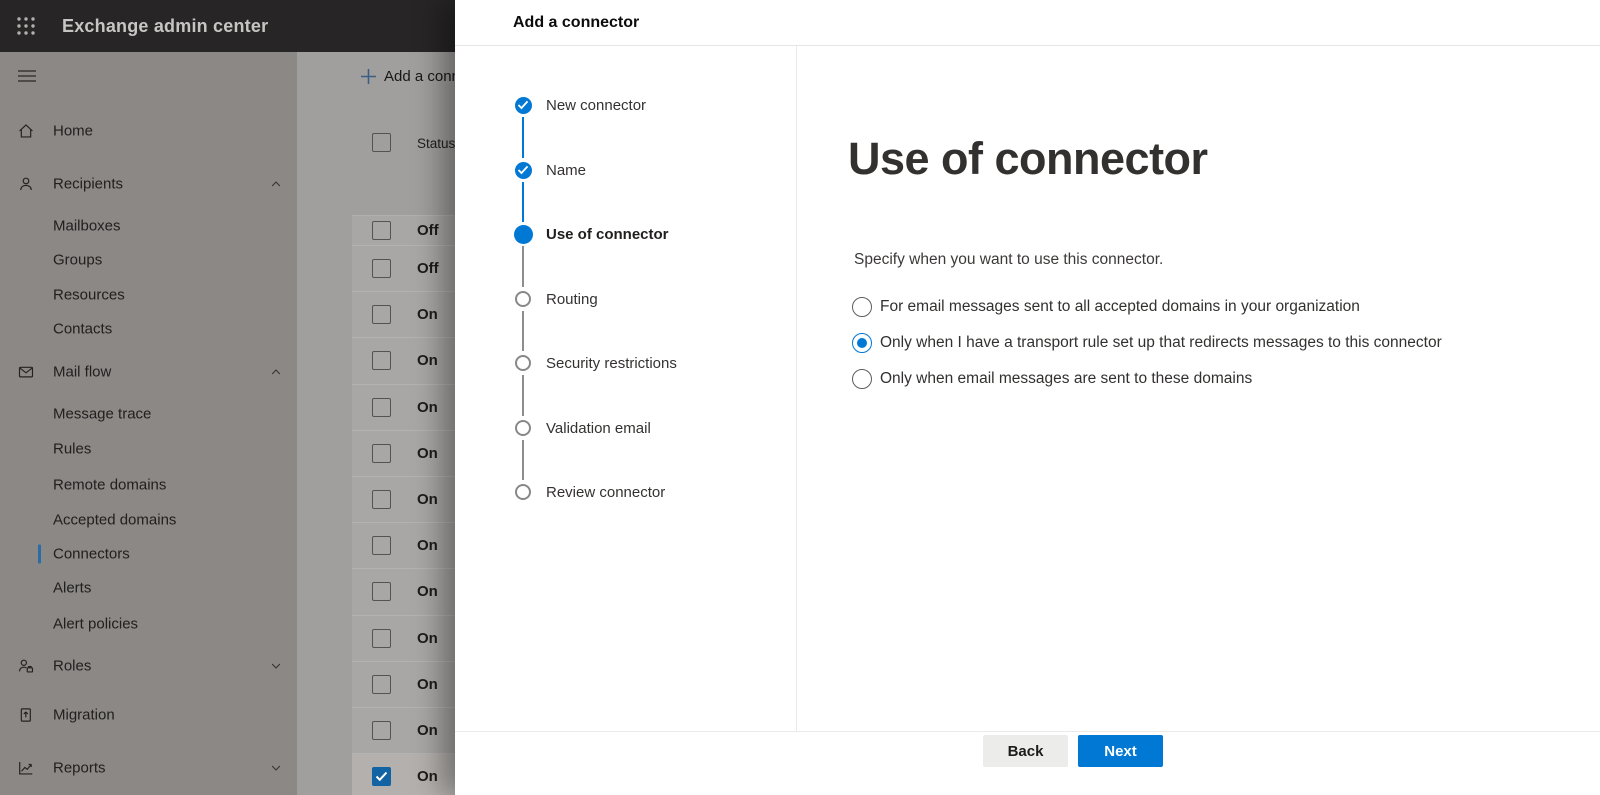 This screenshot has width=1600, height=795. Describe the element at coordinates (148, 588) in the screenshot. I see `sidebar-item-alerts: Alerts` at that location.